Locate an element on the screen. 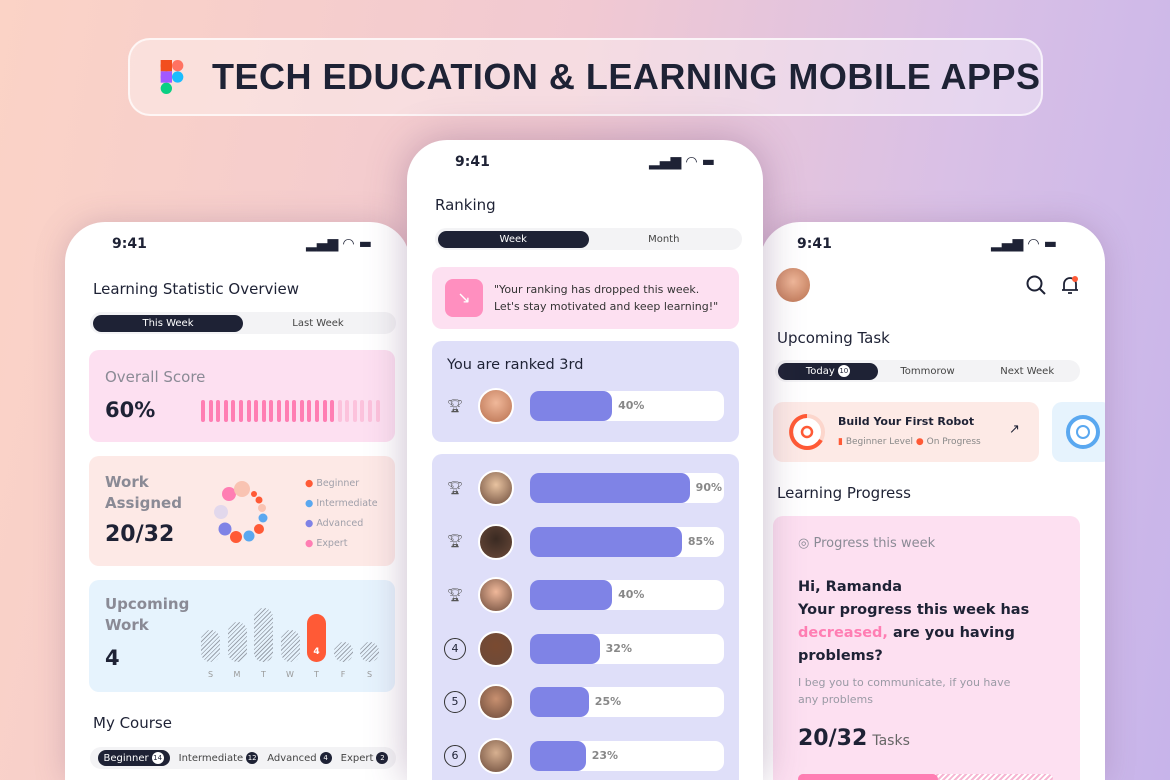 Image resolution: width=1170 pixels, height=780 pixels. overall-score-value: 60% is located at coordinates (130, 410).